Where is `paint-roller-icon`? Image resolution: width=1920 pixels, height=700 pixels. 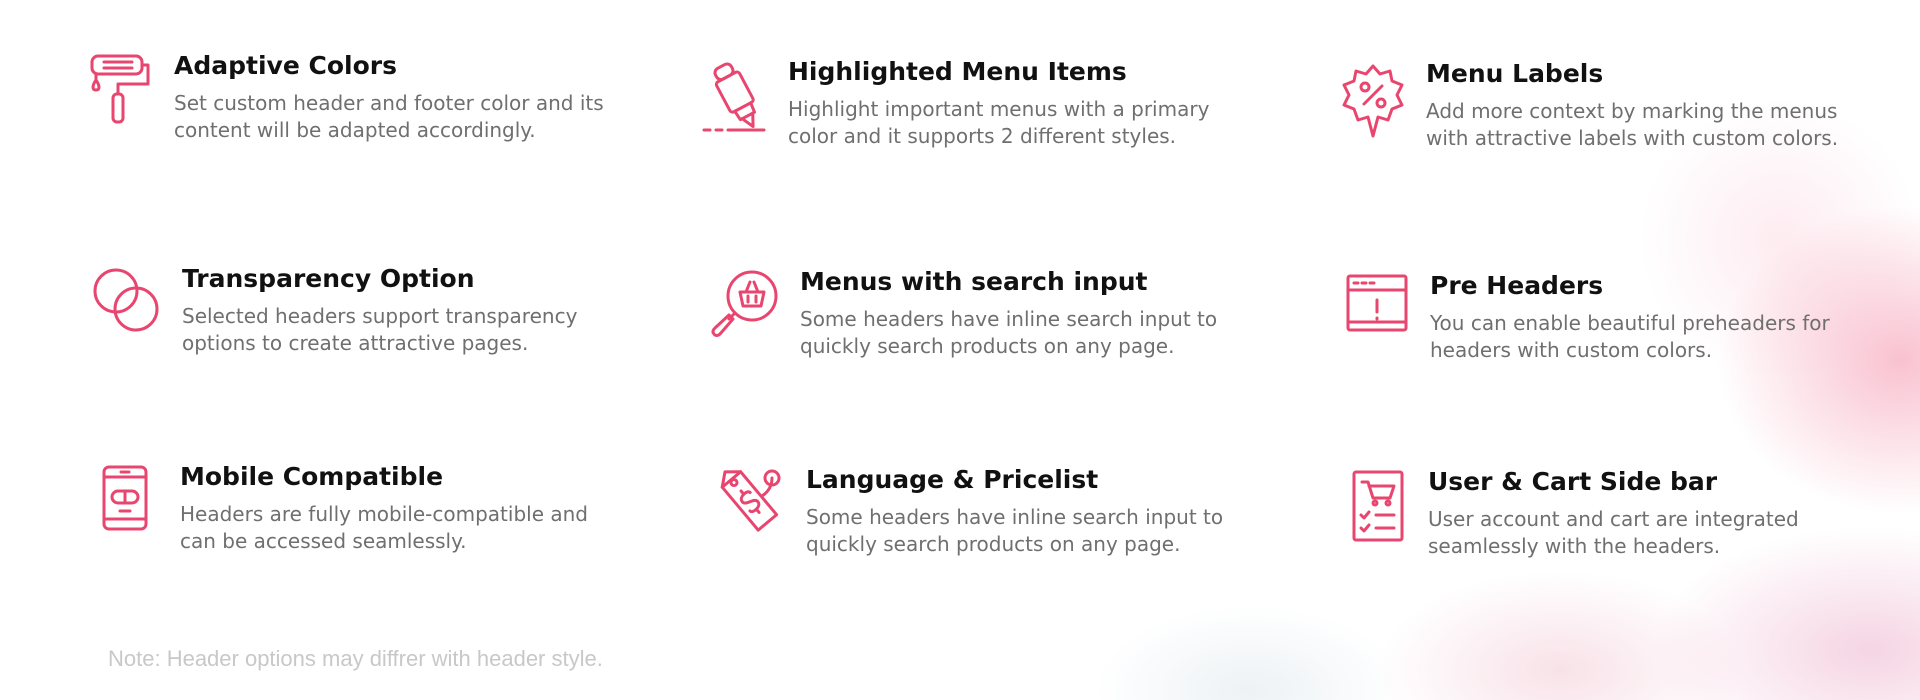 paint-roller-icon is located at coordinates (121, 89).